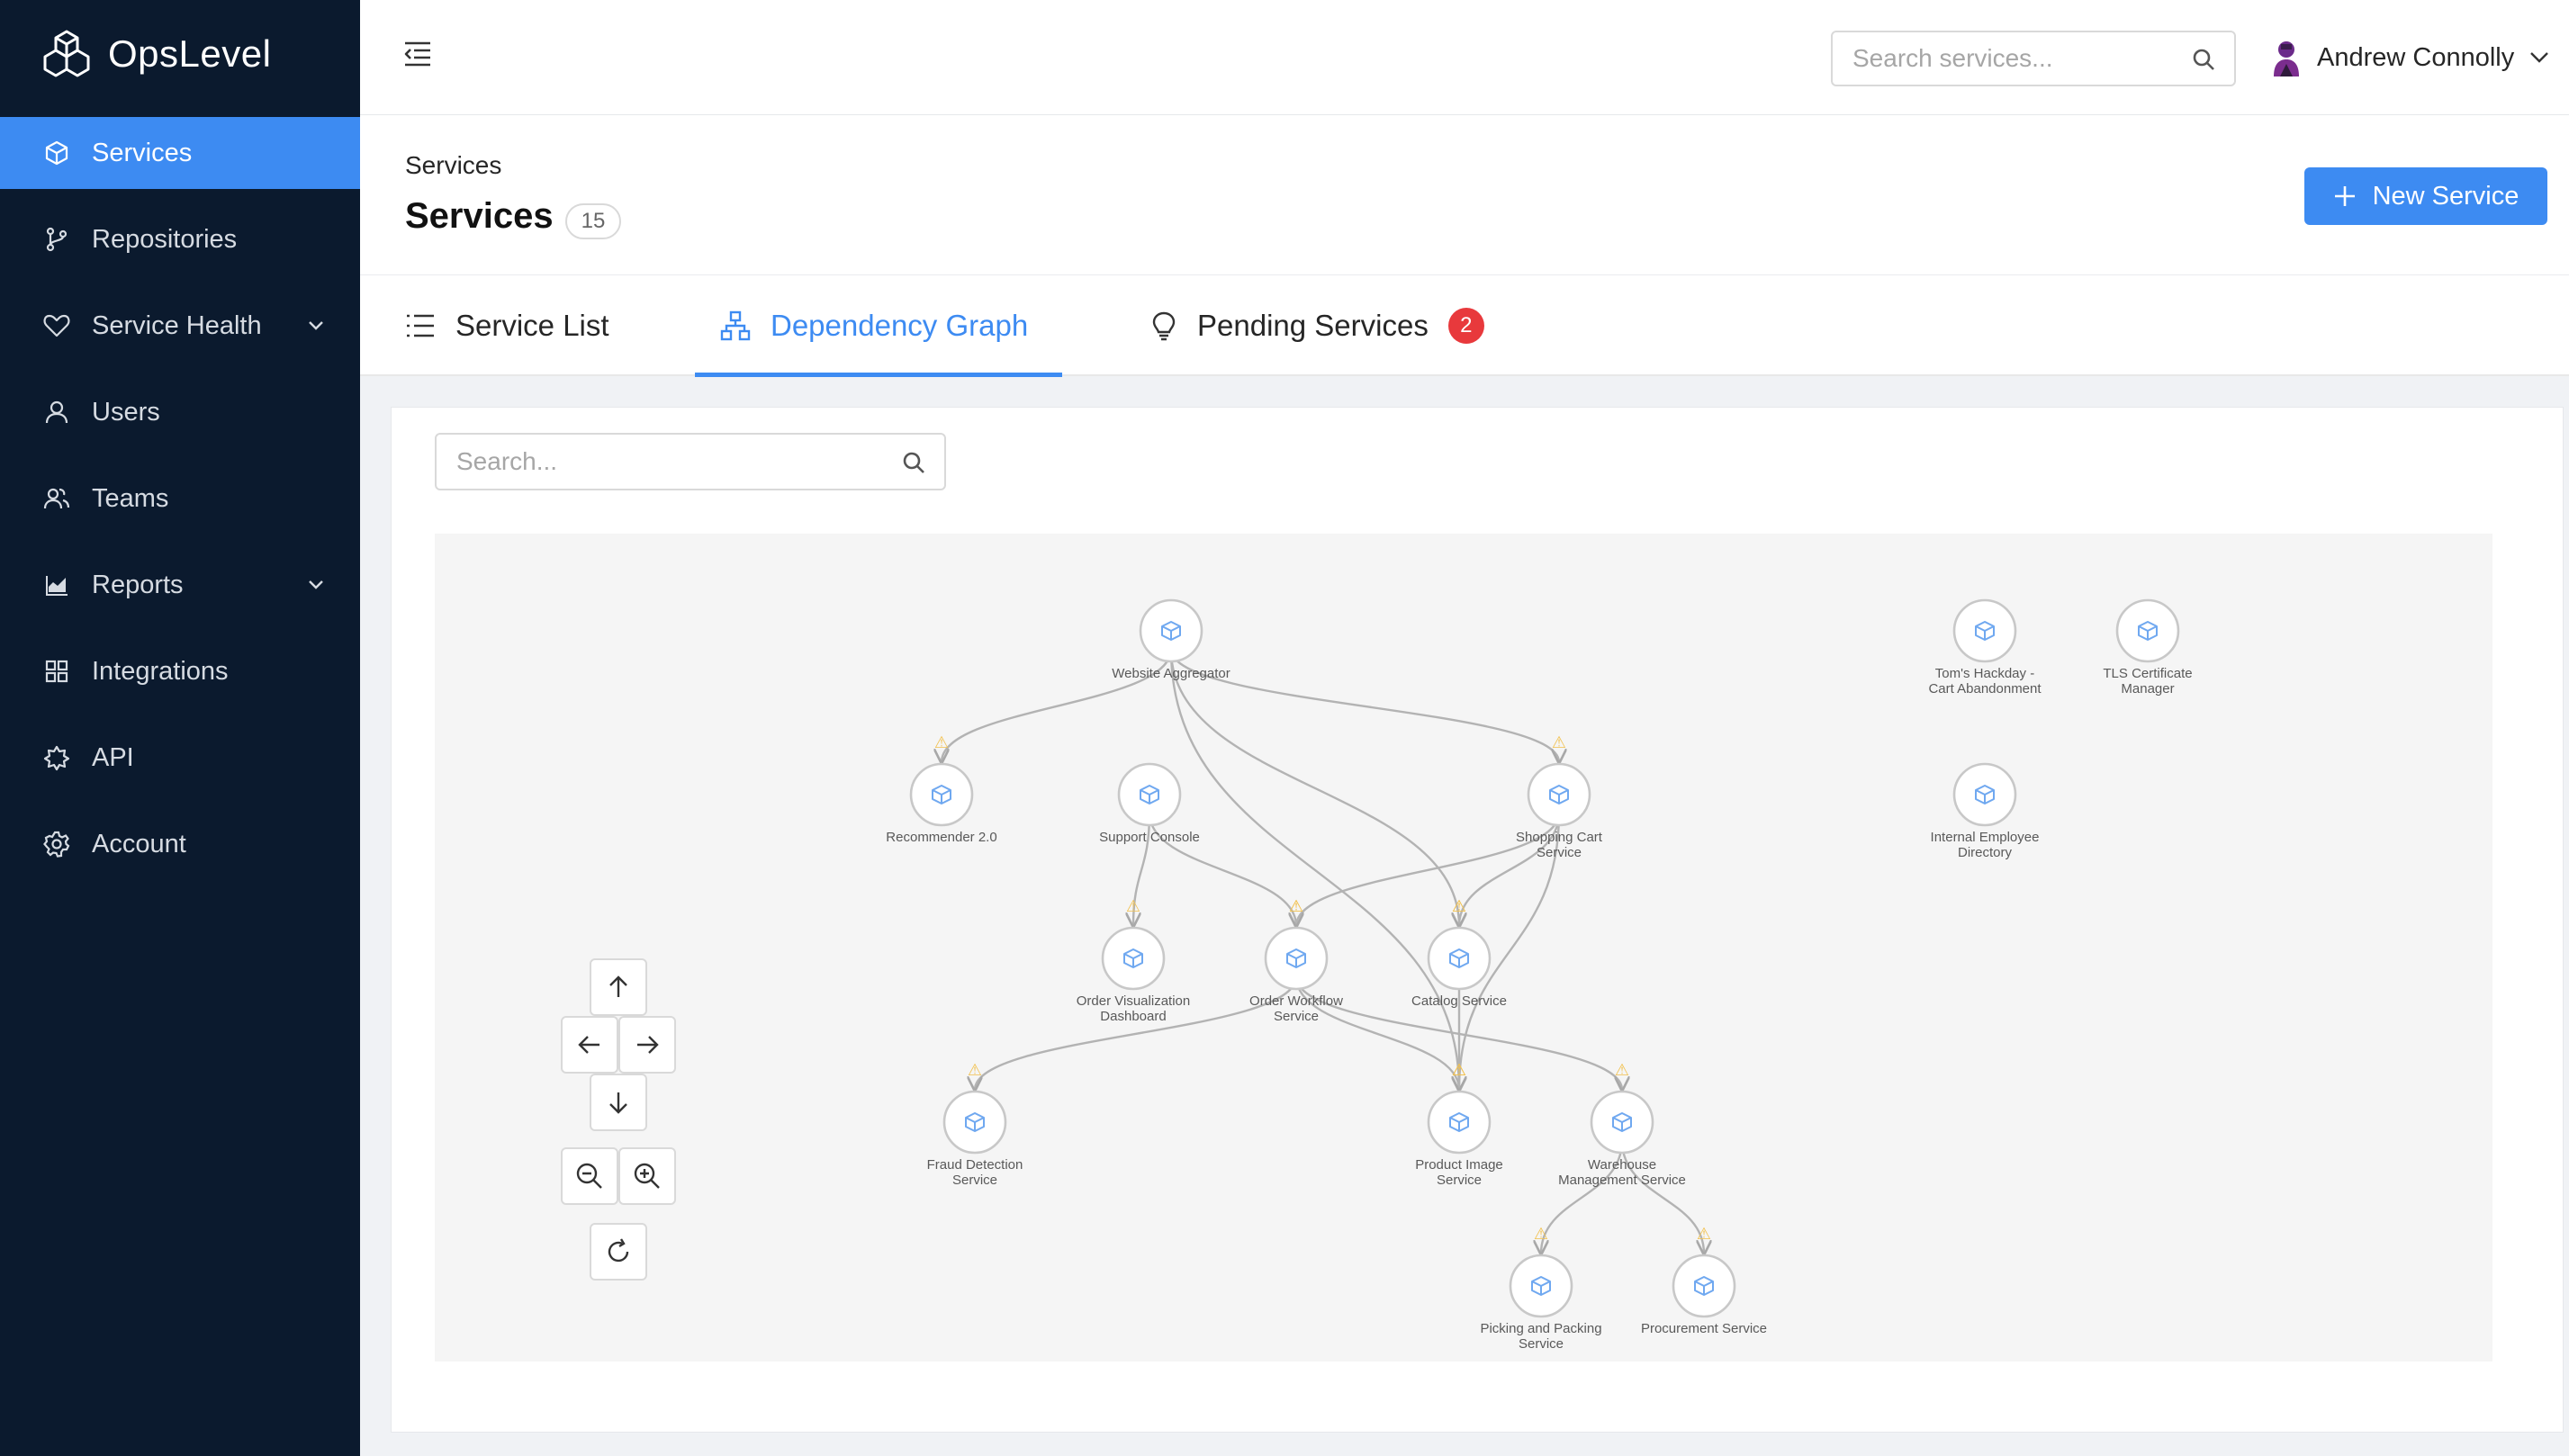 The height and width of the screenshot is (1456, 2569). I want to click on sidebar-item-repositories: Repositories, so click(180, 239).